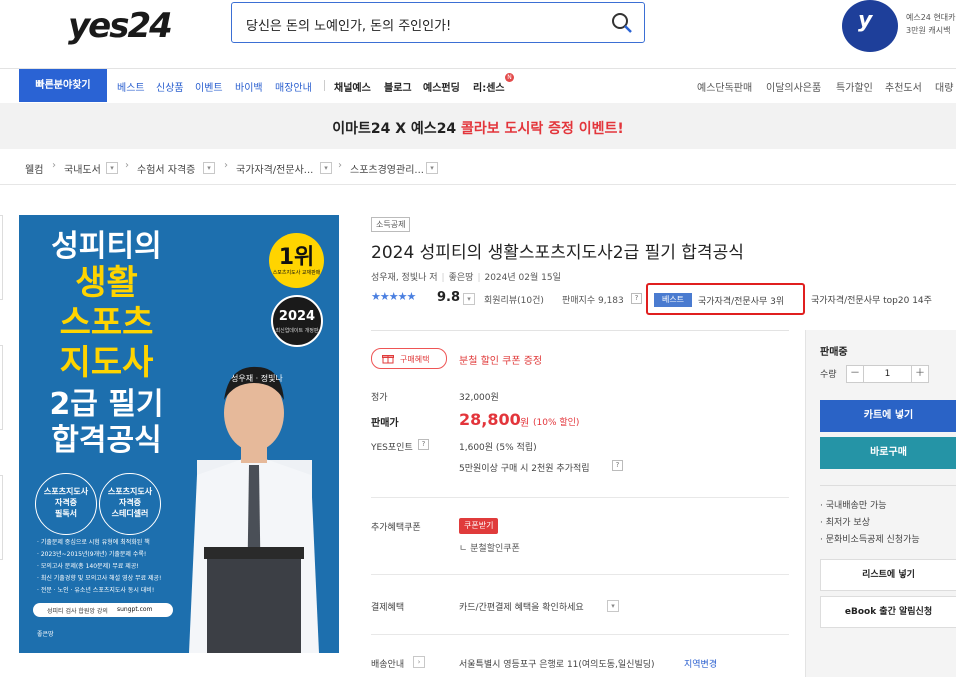 Image resolution: width=956 pixels, height=677 pixels. Describe the element at coordinates (700, 663) in the screenshot. I see `region-change-link: 지역변경` at that location.